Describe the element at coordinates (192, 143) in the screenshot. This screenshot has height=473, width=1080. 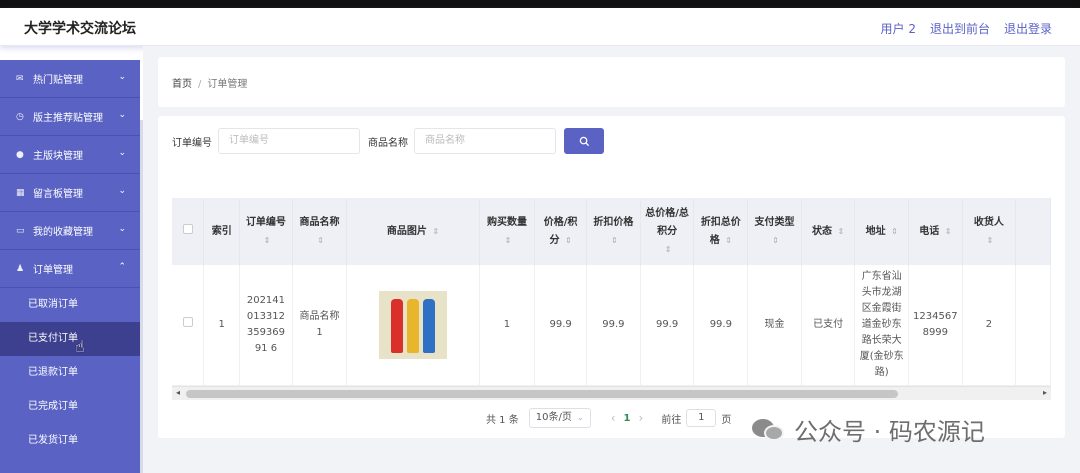
I see `order-no-label: 订单编号` at that location.